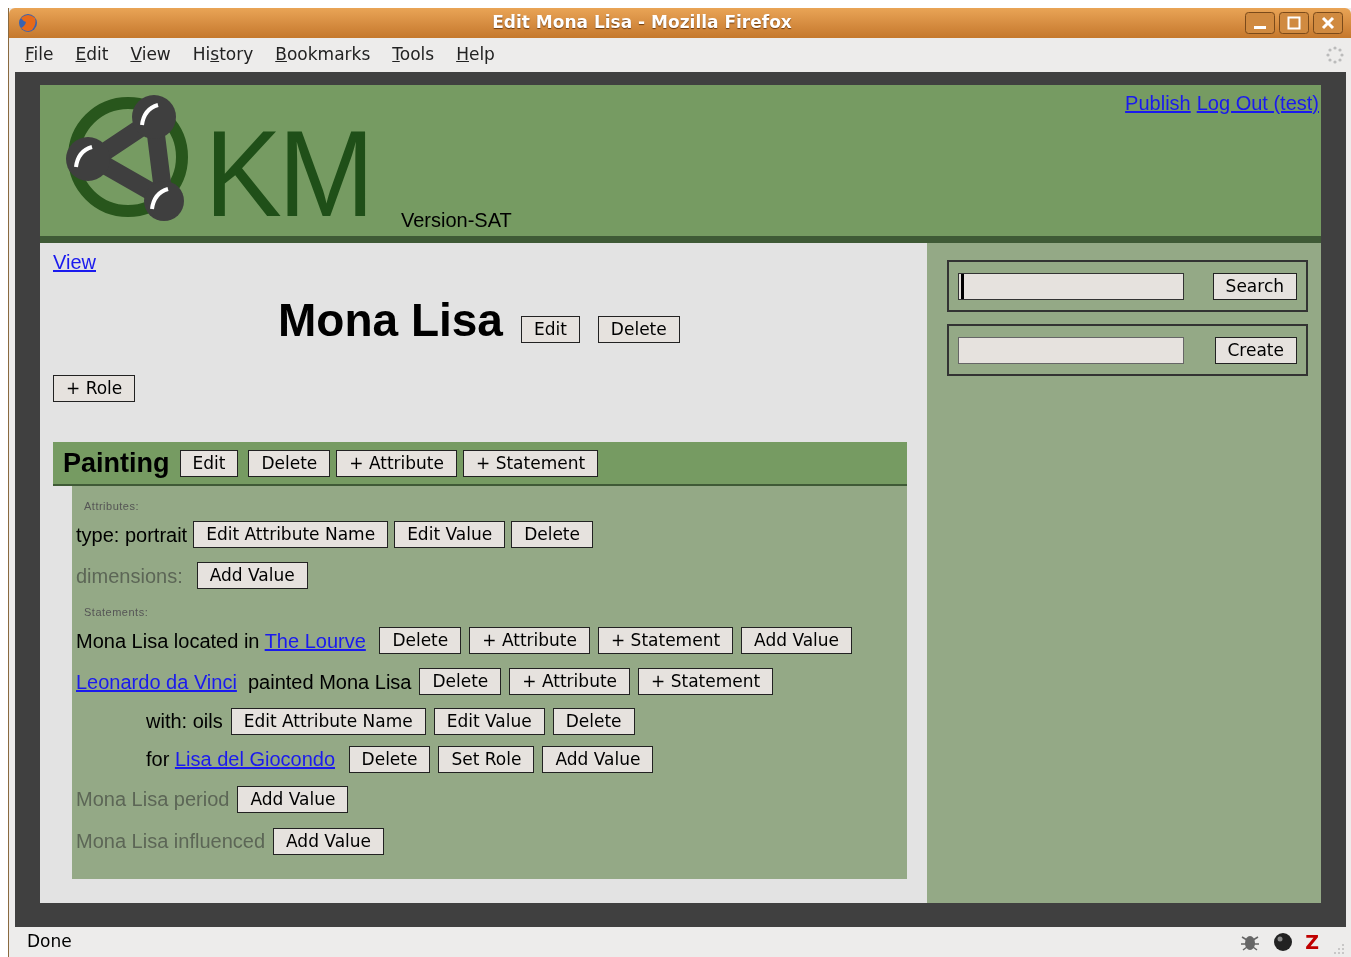  I want to click on section-title: Painting, so click(116, 463).